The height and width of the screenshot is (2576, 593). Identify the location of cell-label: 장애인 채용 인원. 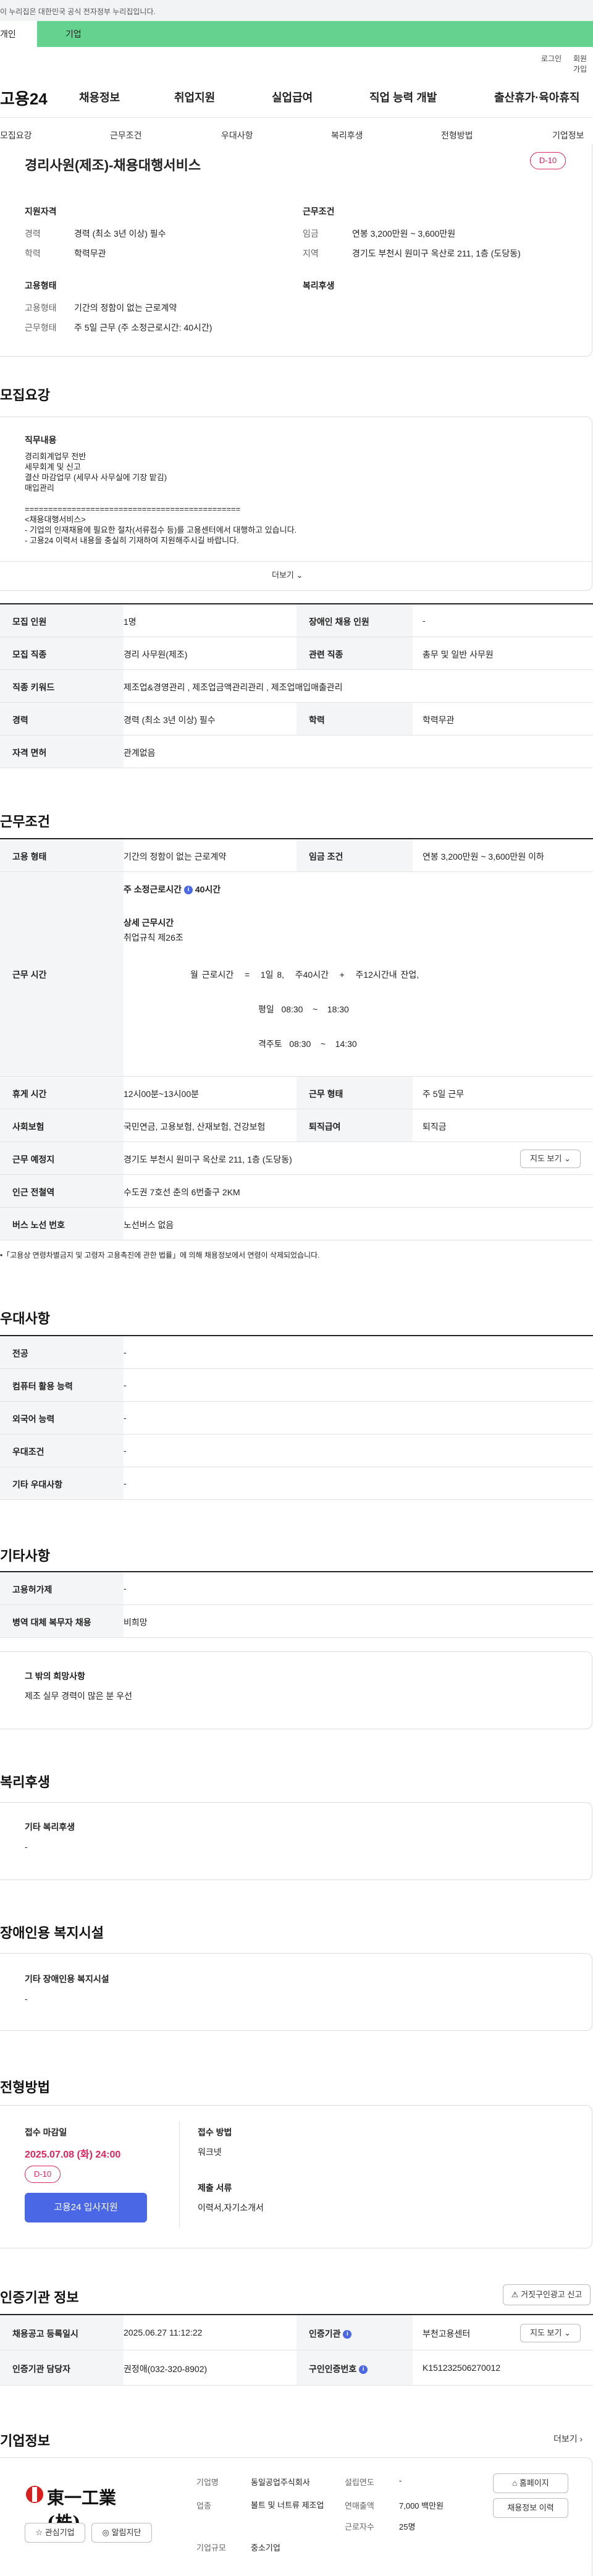
(339, 622).